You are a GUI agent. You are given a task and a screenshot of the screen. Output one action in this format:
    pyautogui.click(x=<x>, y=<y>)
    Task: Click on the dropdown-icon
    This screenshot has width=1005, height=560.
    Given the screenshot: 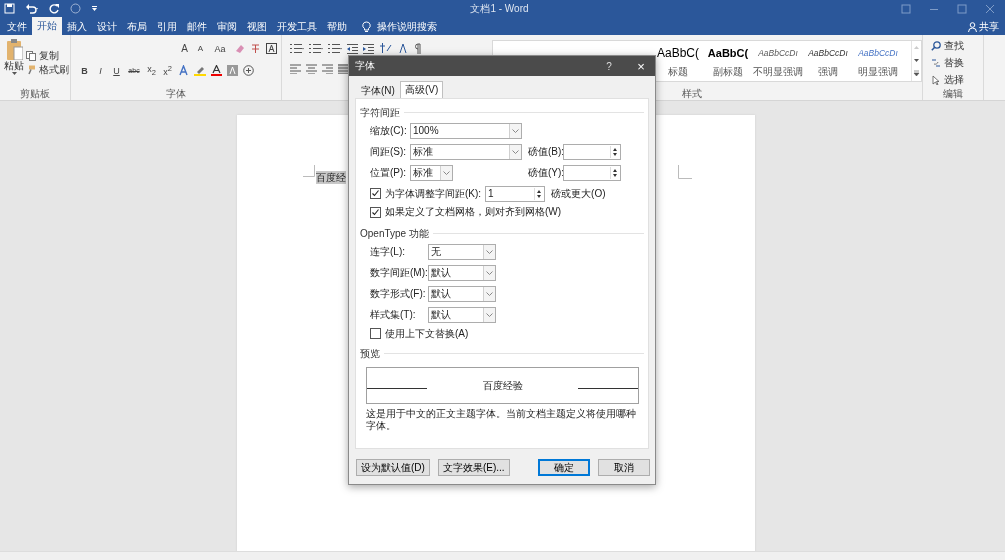 What is the action you would take?
    pyautogui.click(x=94, y=8)
    